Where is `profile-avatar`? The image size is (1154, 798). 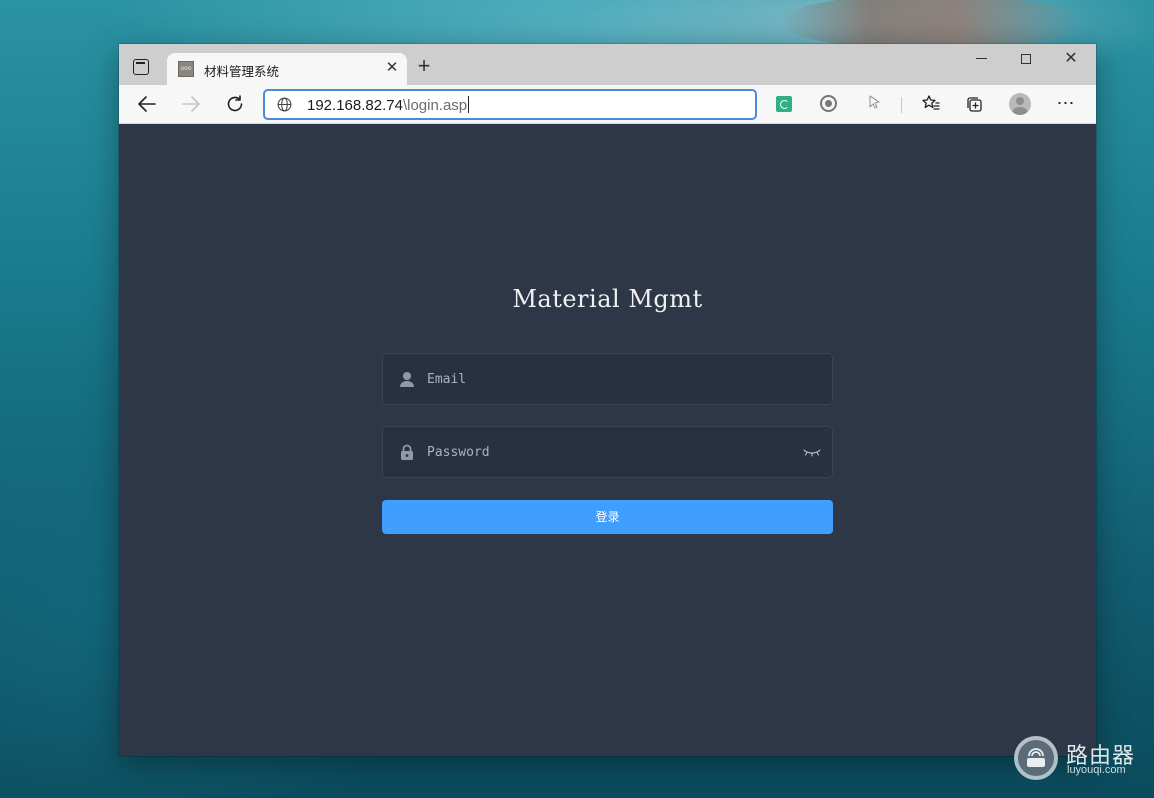
profile-avatar is located at coordinates (1020, 104).